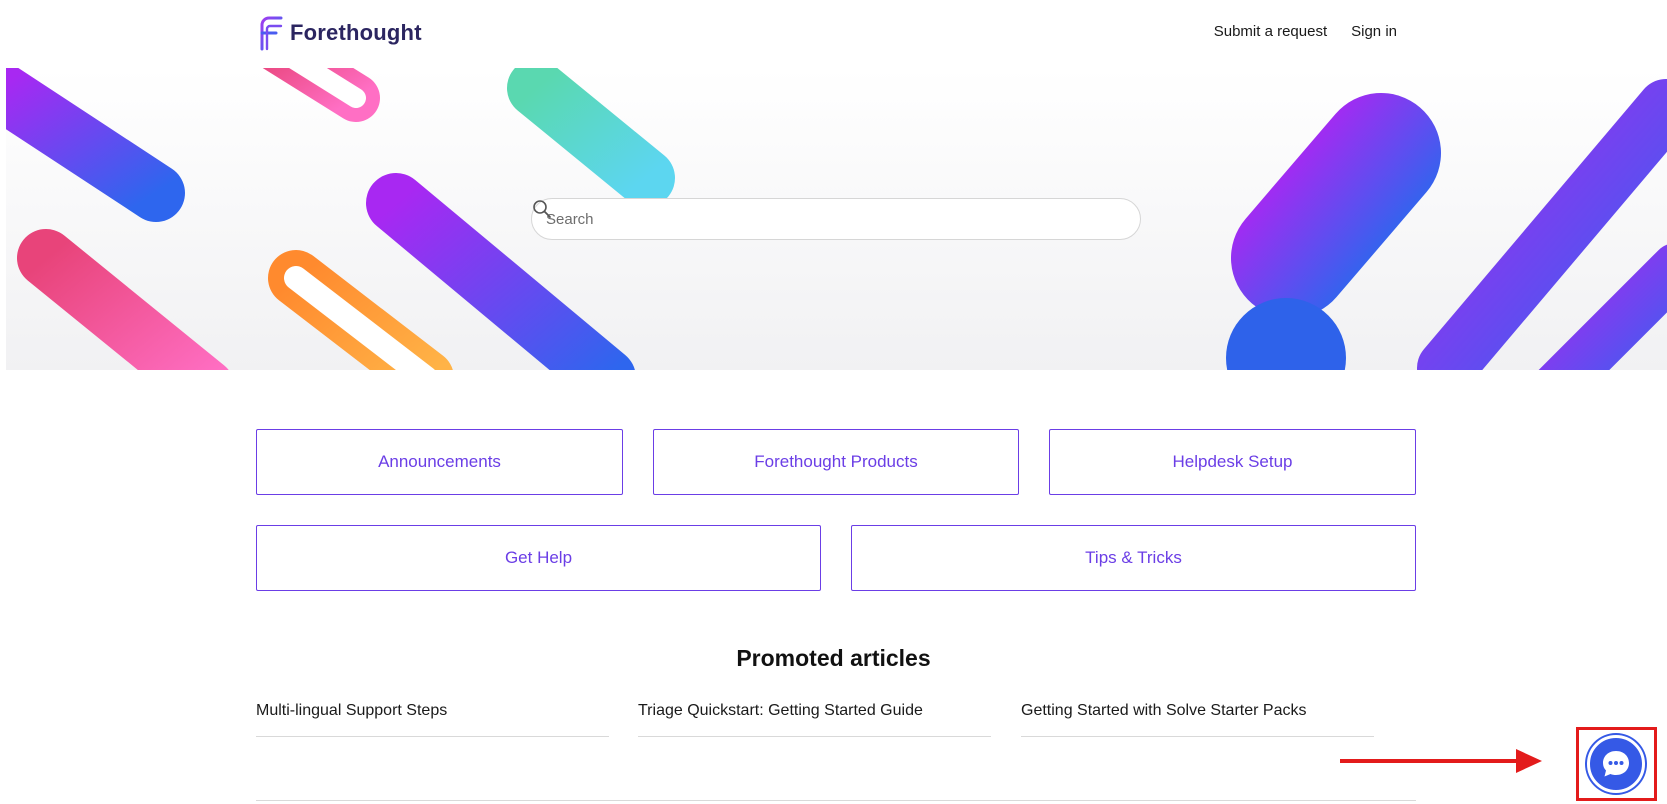 The image size is (1667, 804). I want to click on category-announcements: Announcements, so click(439, 462).